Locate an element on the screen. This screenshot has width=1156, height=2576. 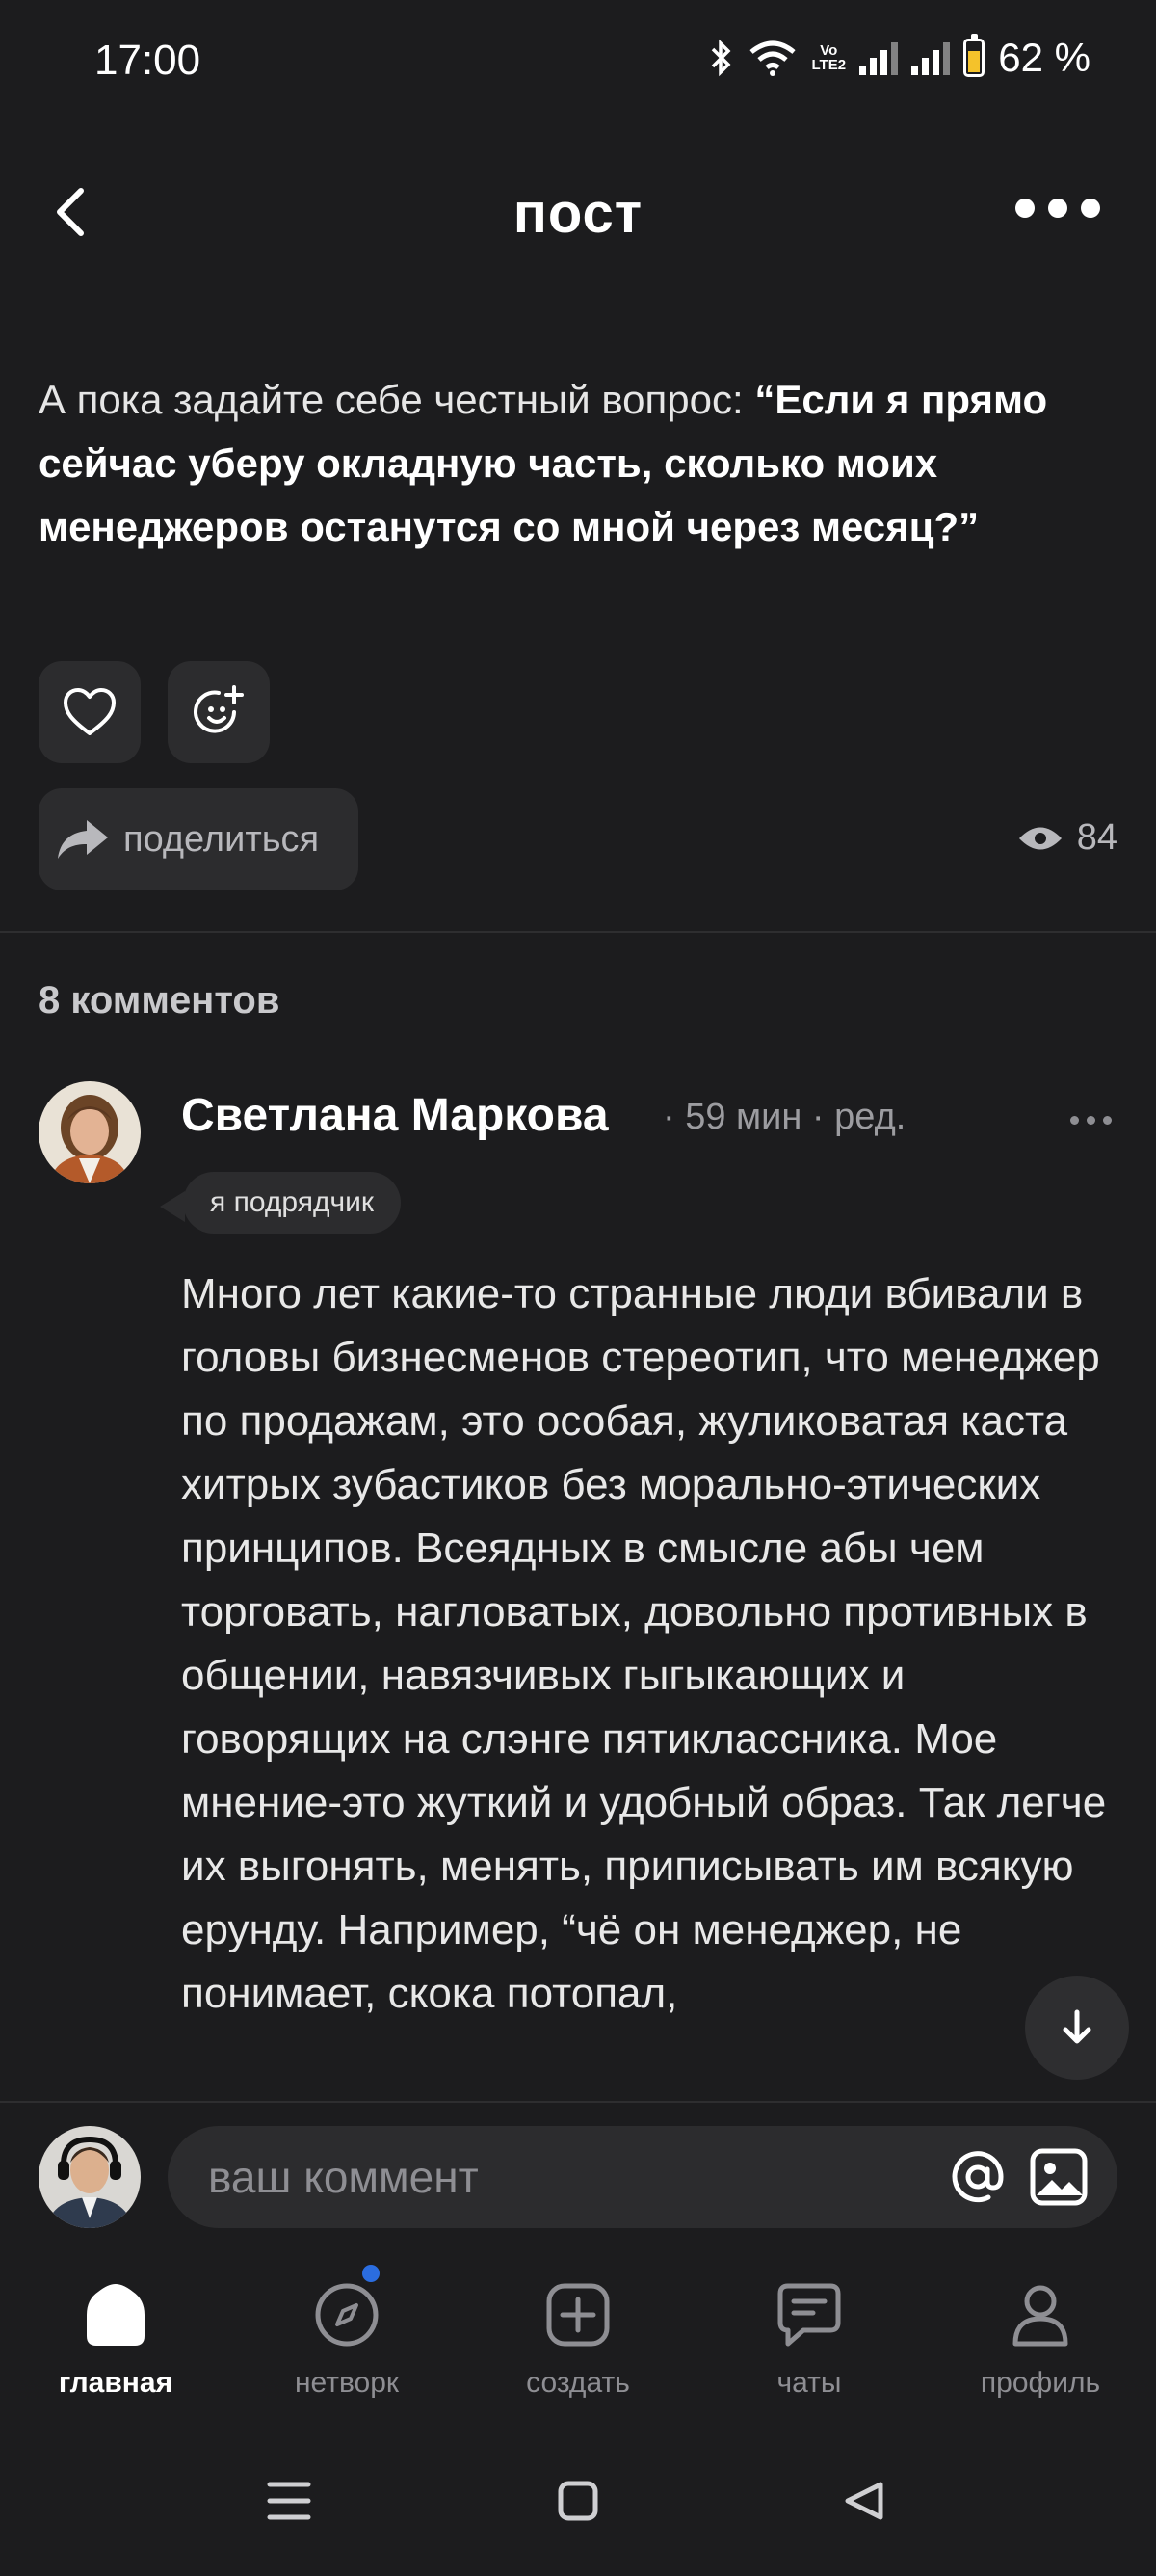
user-icon is located at coordinates (1040, 2316).